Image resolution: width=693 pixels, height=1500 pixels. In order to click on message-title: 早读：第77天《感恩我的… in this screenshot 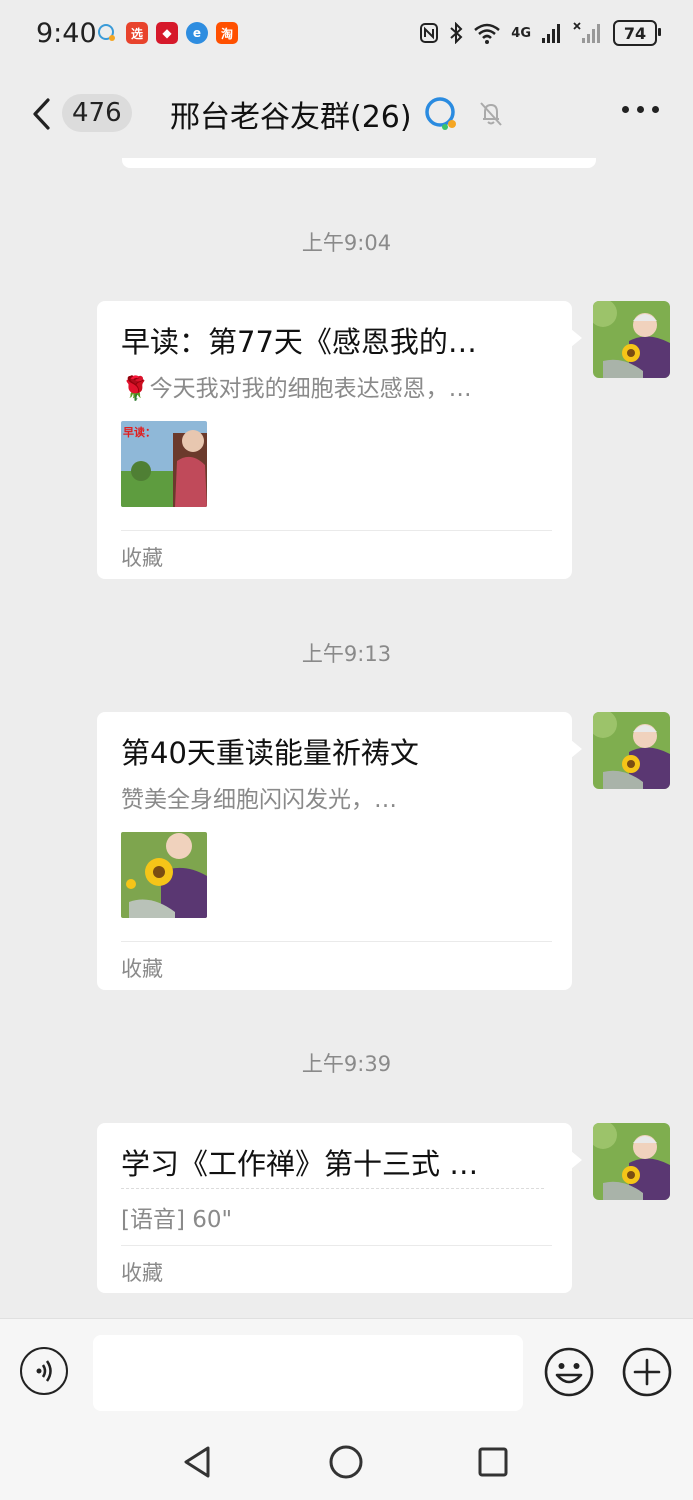, I will do `click(299, 342)`.